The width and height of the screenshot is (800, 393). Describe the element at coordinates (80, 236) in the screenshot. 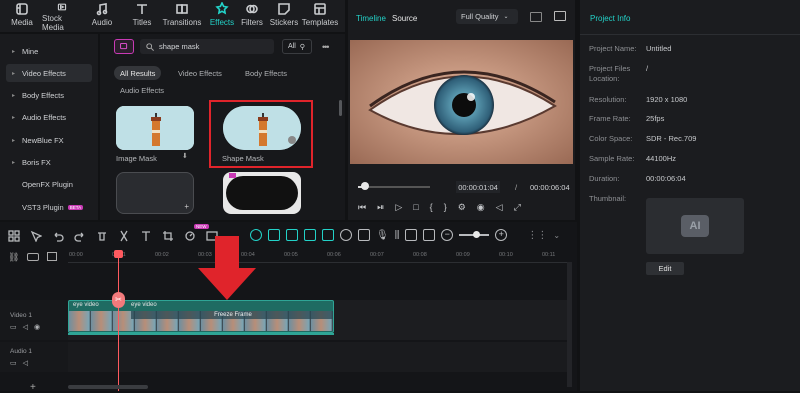

I see `redo-icon` at that location.